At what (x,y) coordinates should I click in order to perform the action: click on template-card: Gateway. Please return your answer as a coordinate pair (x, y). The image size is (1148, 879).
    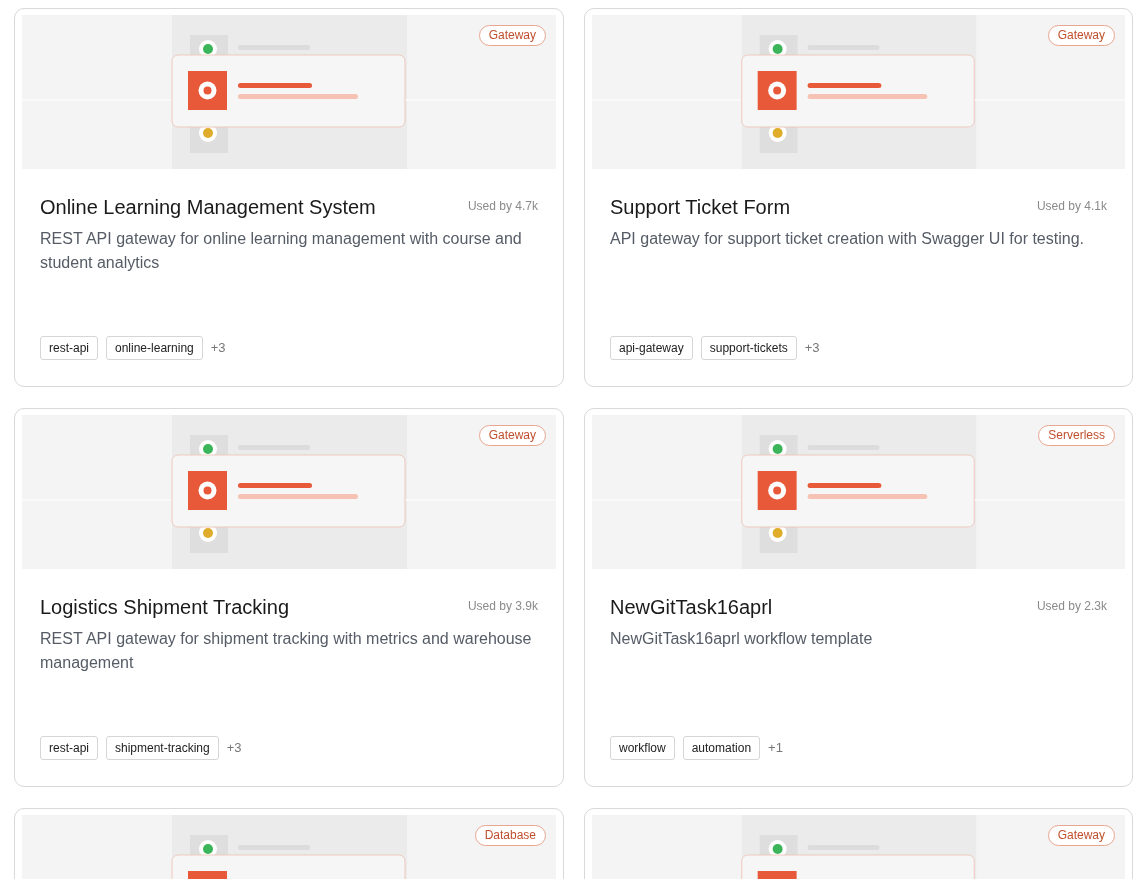
    Looking at the image, I should click on (858, 843).